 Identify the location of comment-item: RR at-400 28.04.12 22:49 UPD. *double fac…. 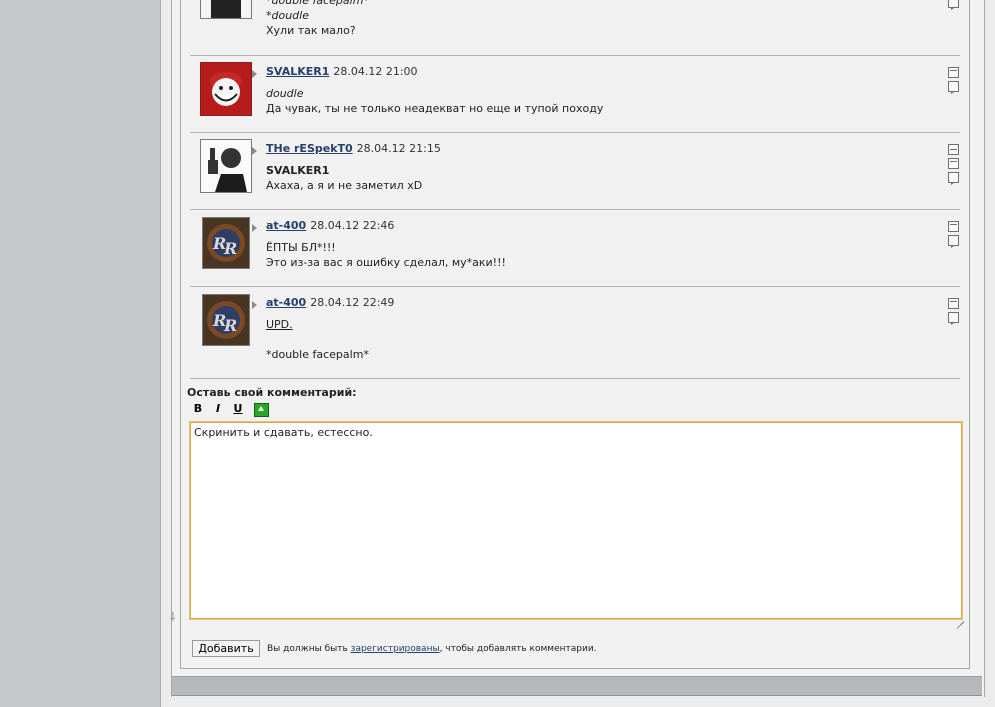
(575, 333).